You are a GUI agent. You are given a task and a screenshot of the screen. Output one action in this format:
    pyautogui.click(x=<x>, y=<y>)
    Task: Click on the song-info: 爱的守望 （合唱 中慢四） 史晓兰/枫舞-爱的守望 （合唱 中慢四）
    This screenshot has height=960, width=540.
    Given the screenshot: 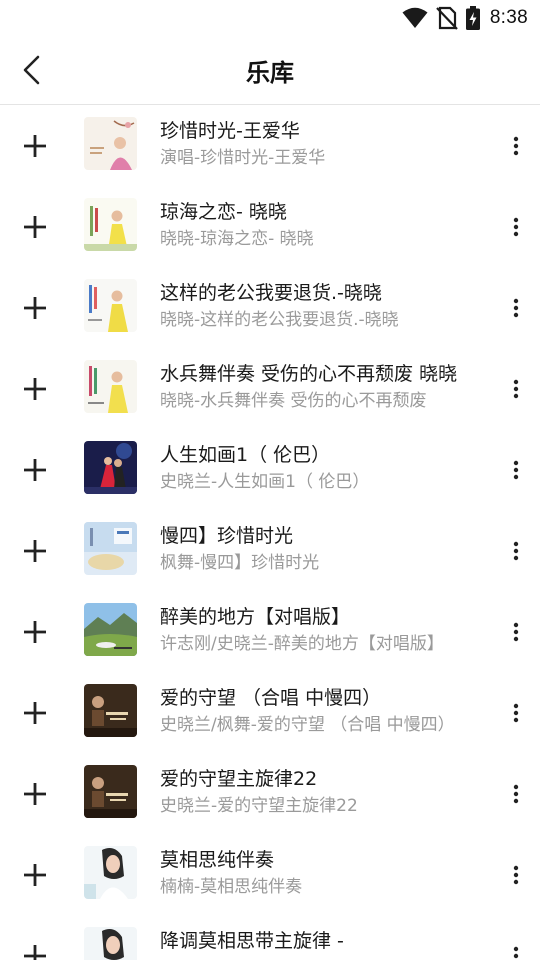 What is the action you would take?
    pyautogui.click(x=321, y=711)
    